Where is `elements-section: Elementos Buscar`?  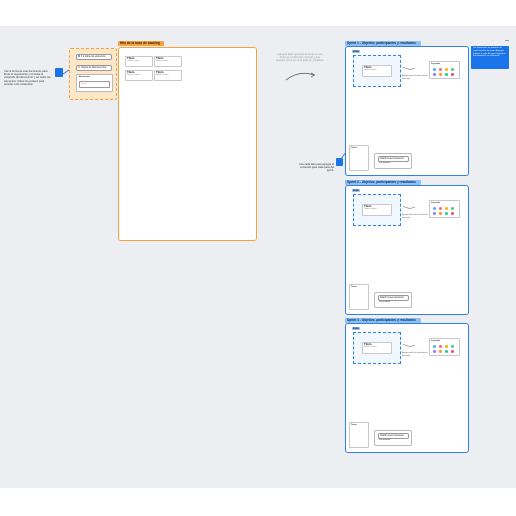 elements-section: Elementos Buscar is located at coordinates (94, 83).